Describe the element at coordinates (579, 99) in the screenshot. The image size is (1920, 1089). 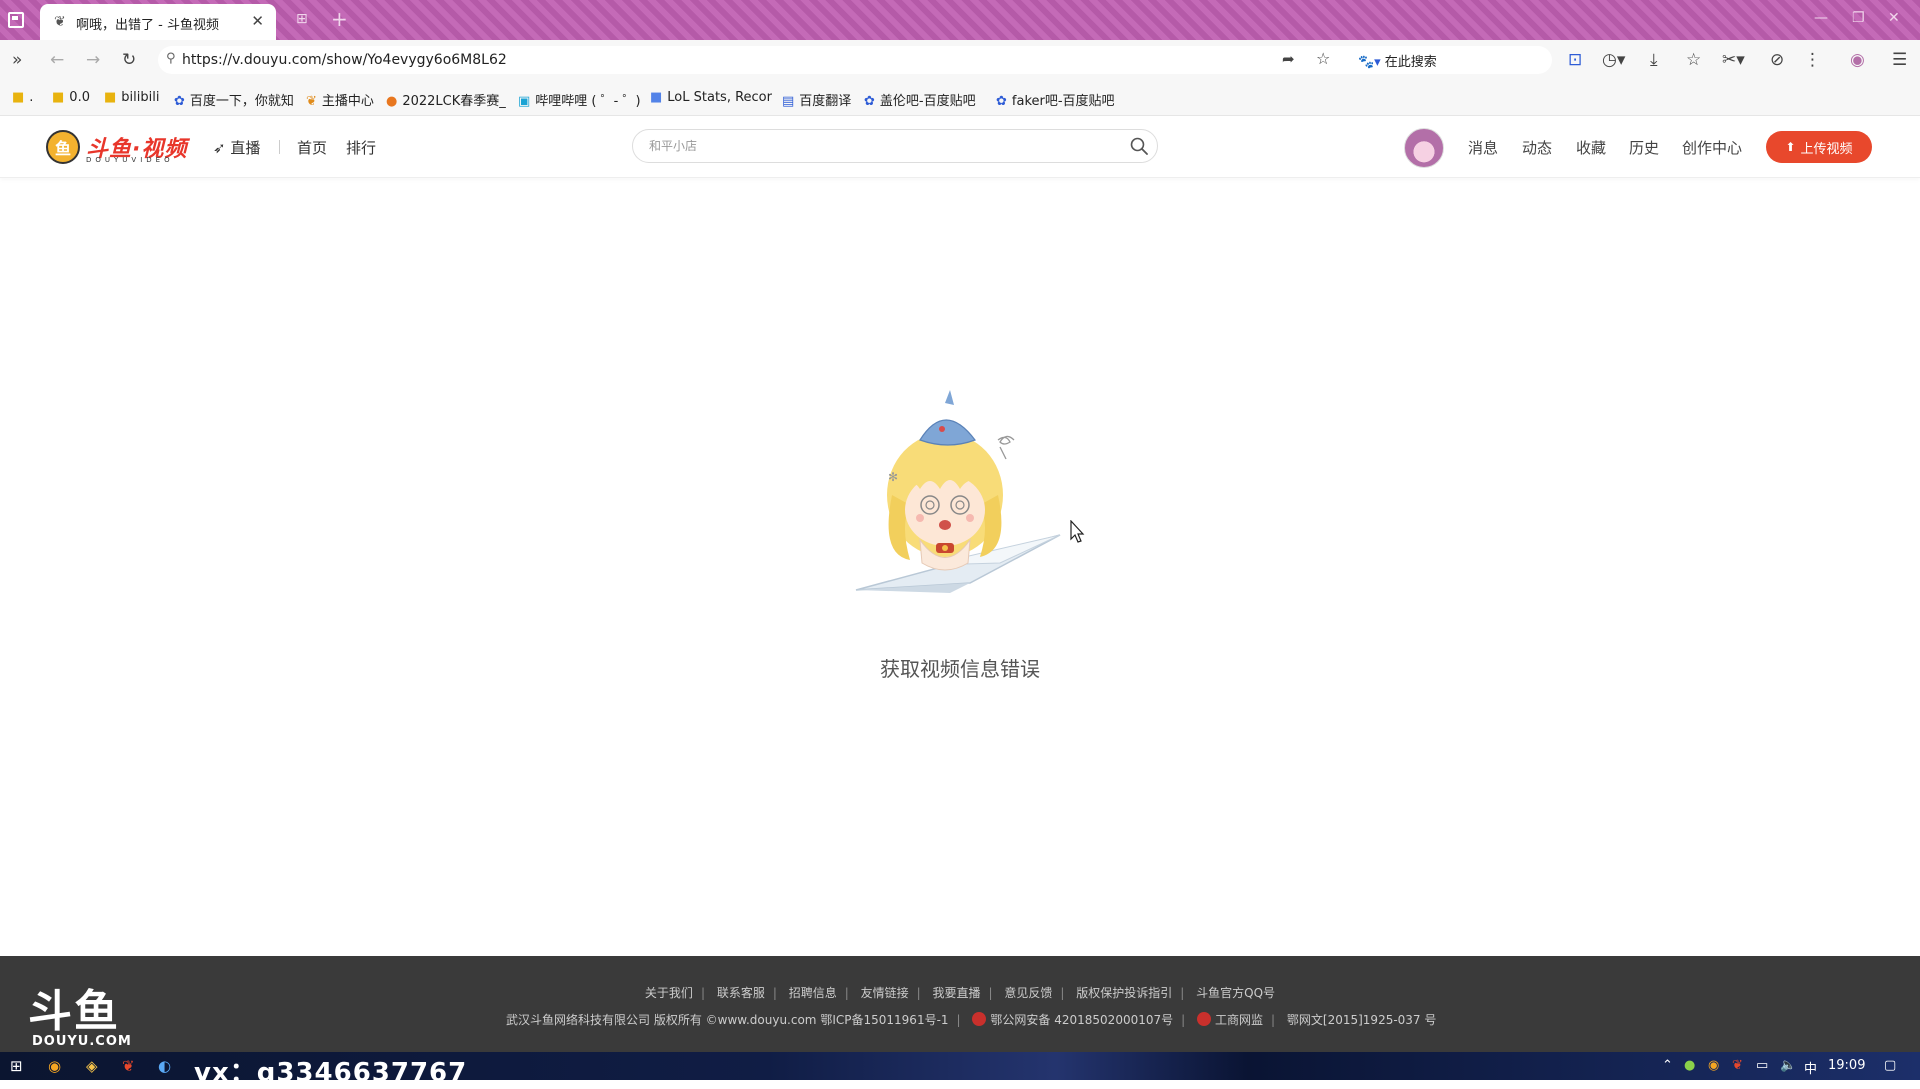
I see `bookmark-item: ▣ 哔哩哔哩 ( ゜- ゜)` at that location.